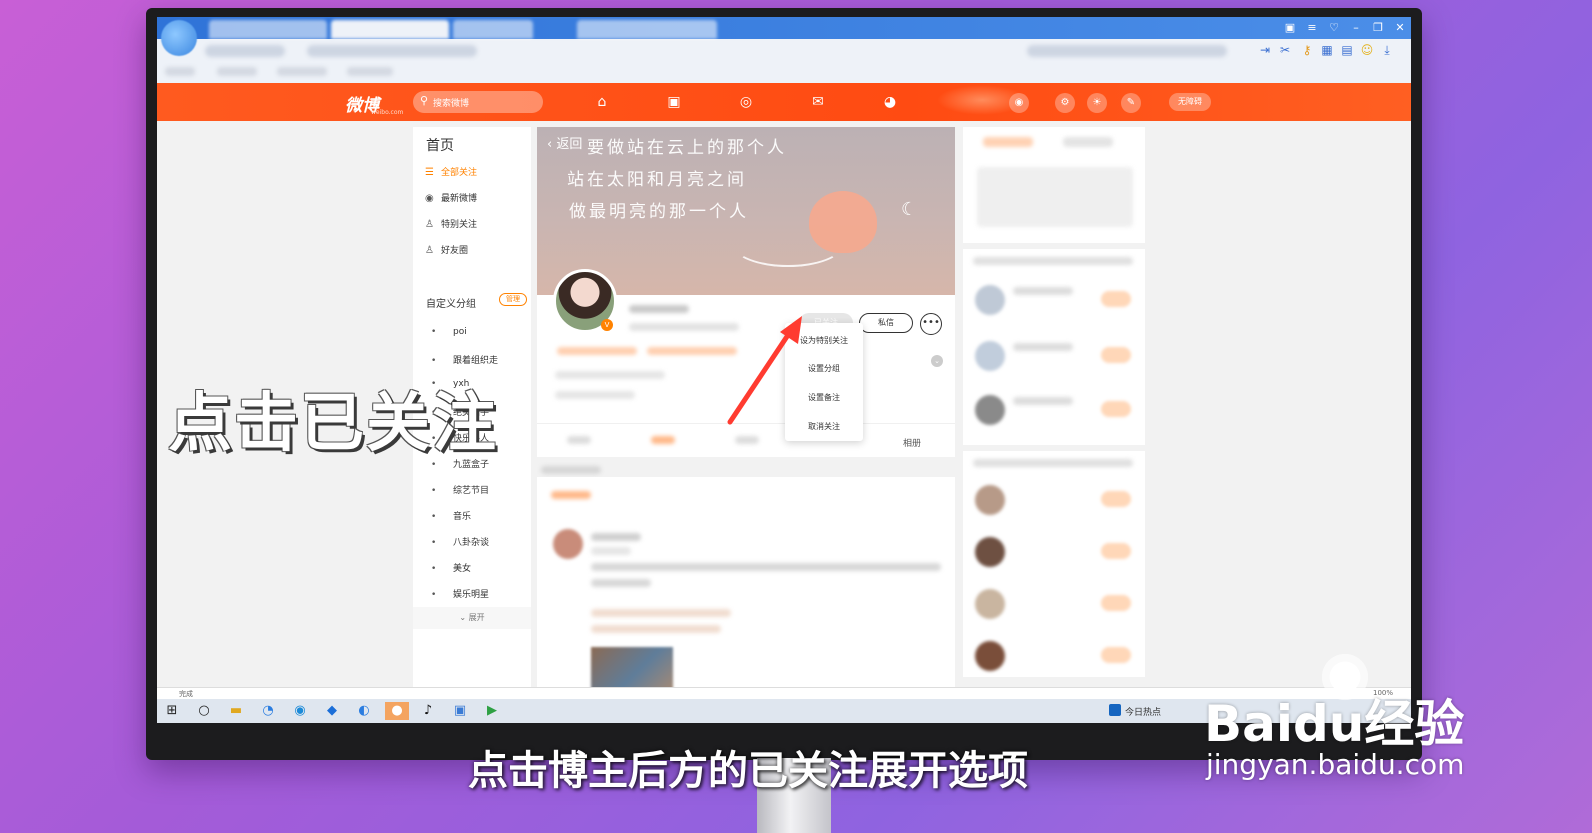 This screenshot has height=833, width=1592. Describe the element at coordinates (460, 332) in the screenshot. I see `group-label: poi` at that location.